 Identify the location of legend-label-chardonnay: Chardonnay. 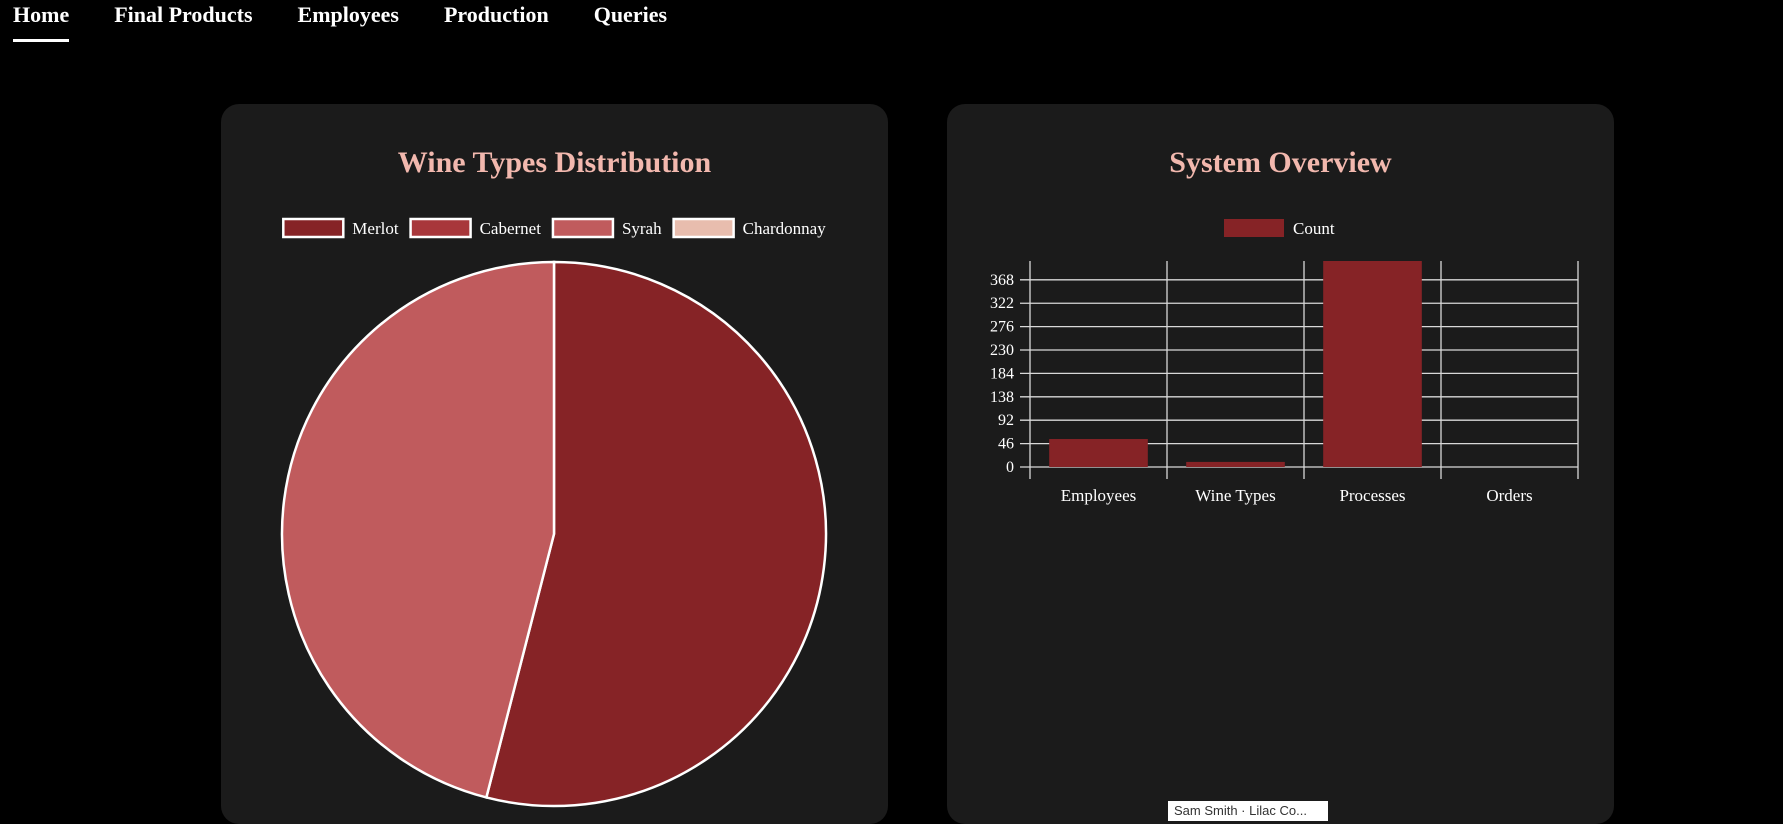
(785, 228).